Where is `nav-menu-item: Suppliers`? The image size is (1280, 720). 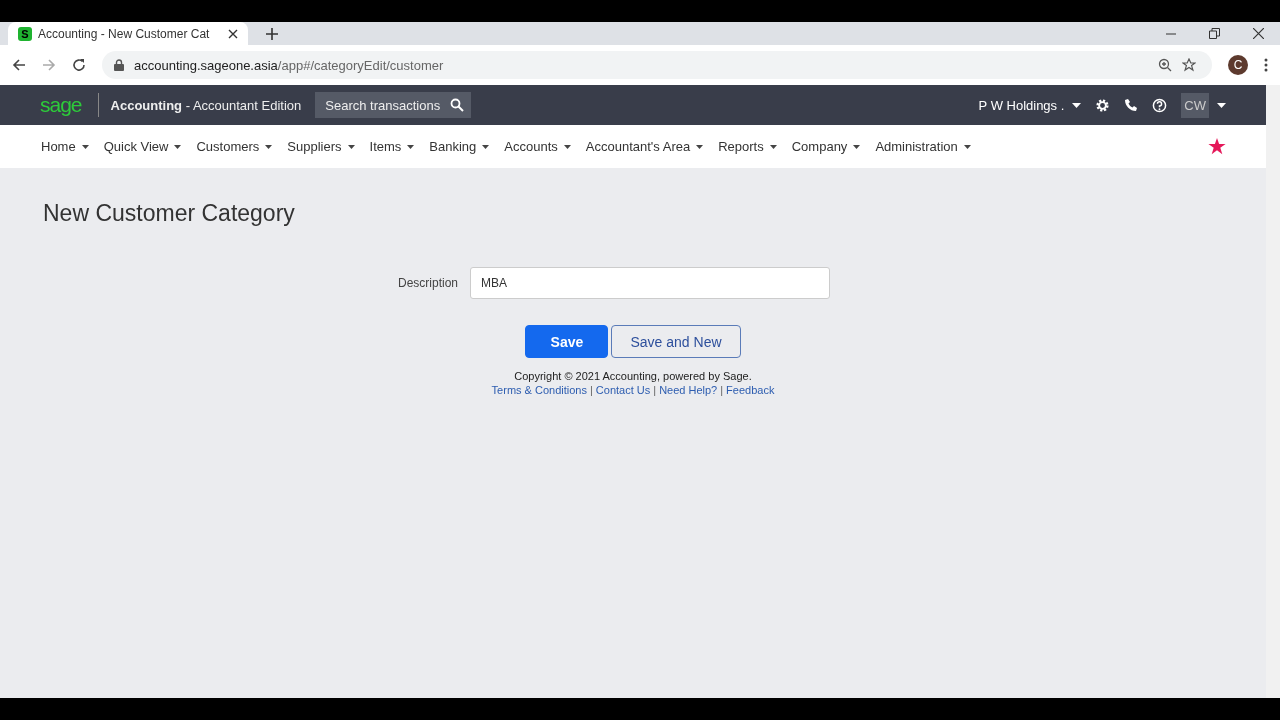 nav-menu-item: Suppliers is located at coordinates (321, 146).